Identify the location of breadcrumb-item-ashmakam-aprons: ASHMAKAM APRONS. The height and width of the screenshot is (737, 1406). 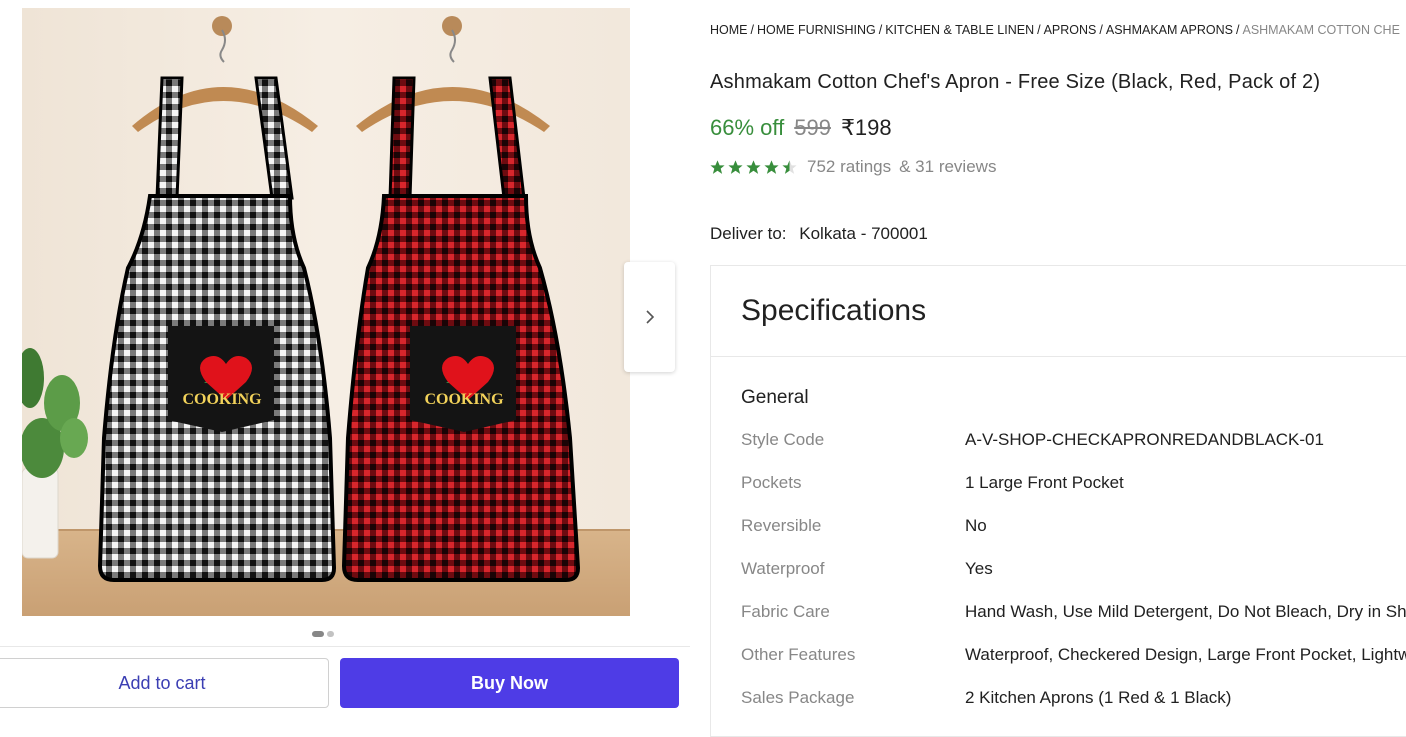
(1169, 30).